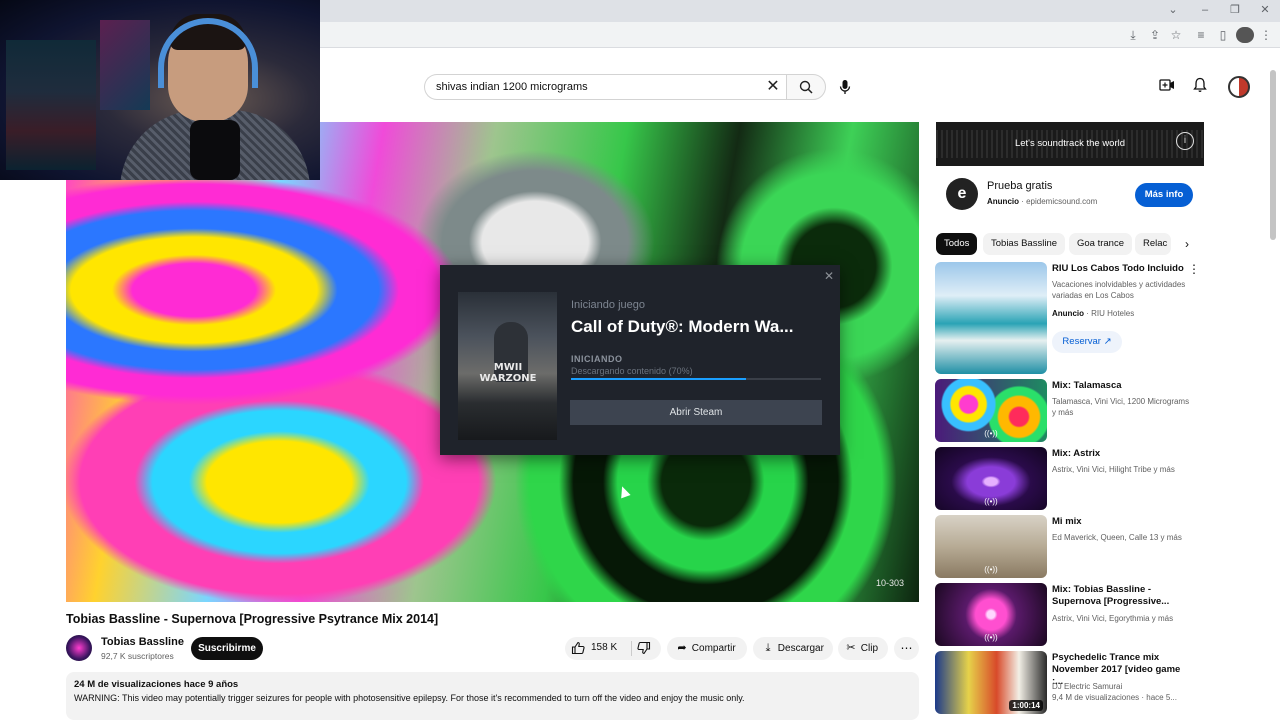  What do you see at coordinates (851, 648) in the screenshot?
I see `scissors-icon: ✂` at bounding box center [851, 648].